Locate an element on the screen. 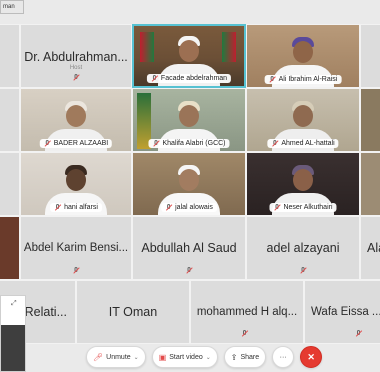 Image resolution: width=380 pixels, height=372 pixels. name-tag: hani alfarsi is located at coordinates (76, 207).